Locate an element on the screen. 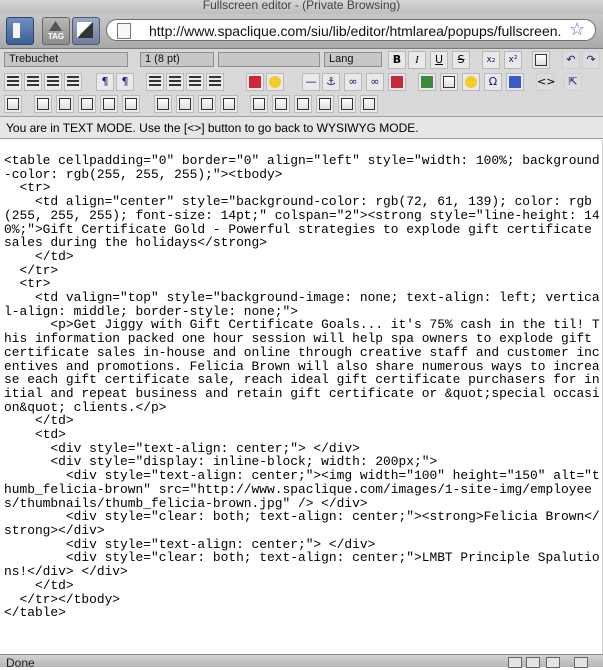 The image size is (603, 670). image-icon is located at coordinates (427, 82).